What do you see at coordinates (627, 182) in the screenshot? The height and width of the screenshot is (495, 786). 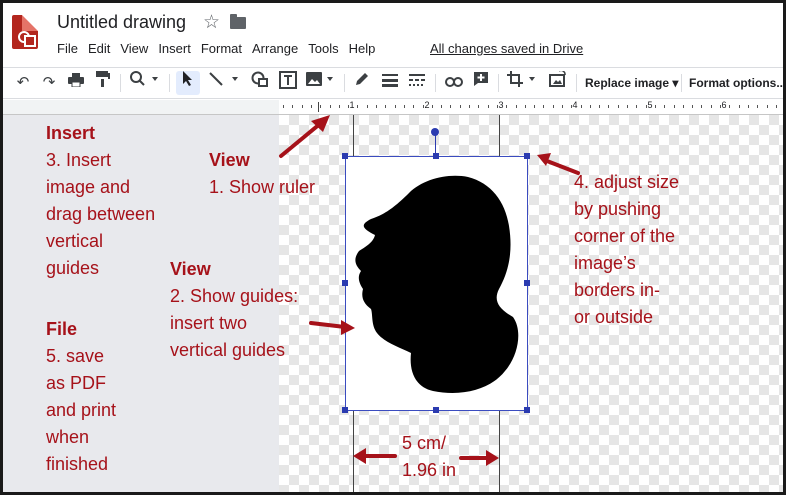 I see `resize-line: 4. adjust size` at bounding box center [627, 182].